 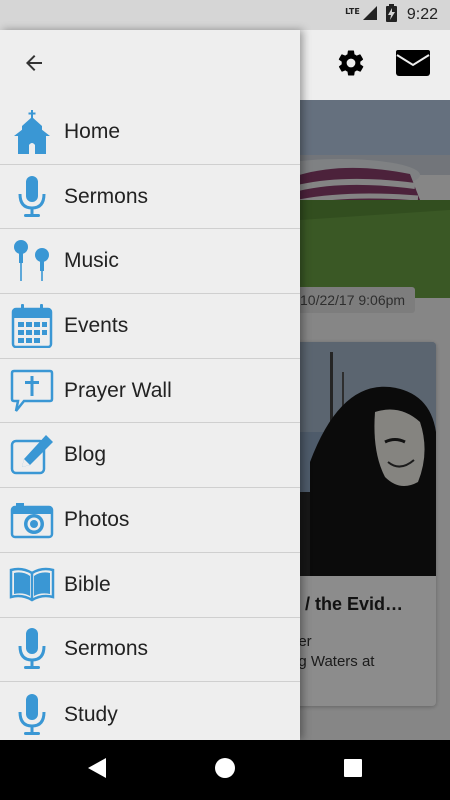 What do you see at coordinates (32, 520) in the screenshot?
I see `camera-icon` at bounding box center [32, 520].